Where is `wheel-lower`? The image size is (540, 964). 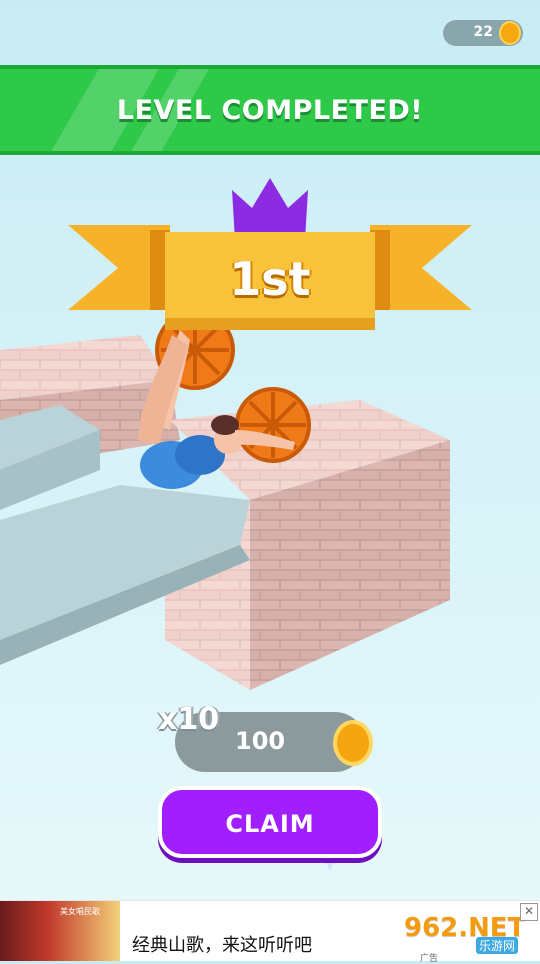
wheel-lower is located at coordinates (273, 425).